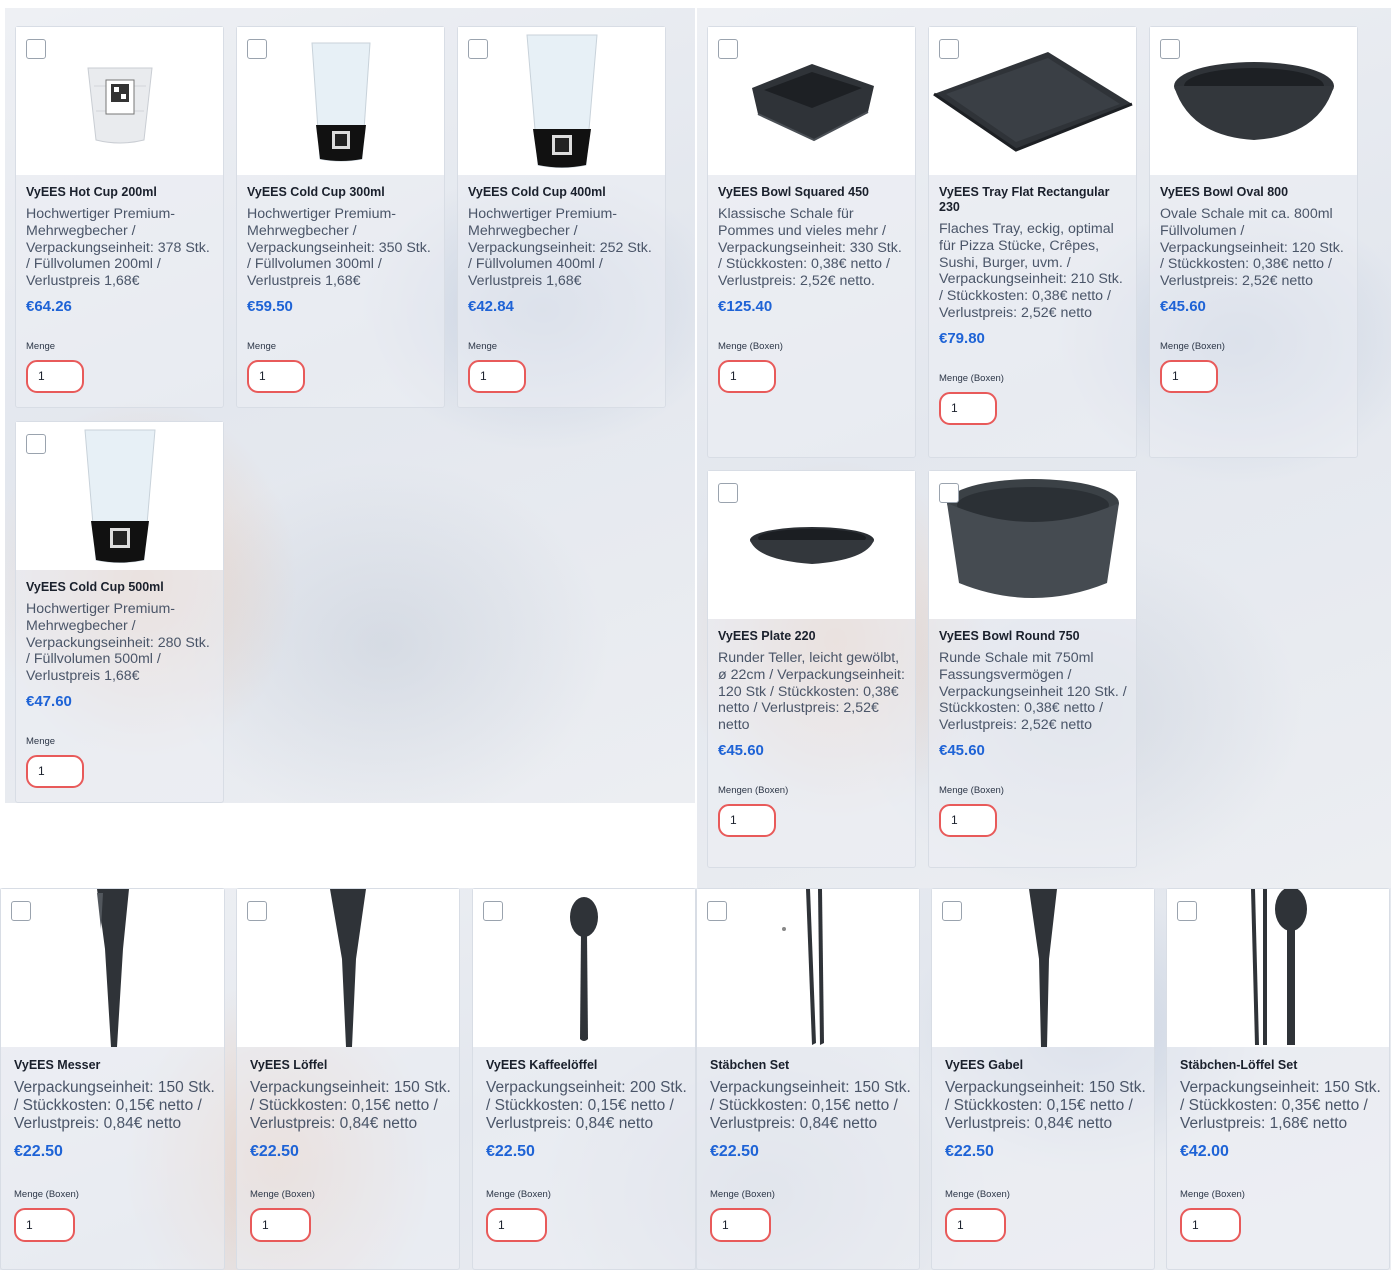 The image size is (1391, 1270). I want to click on product-price: €42.84, so click(491, 306).